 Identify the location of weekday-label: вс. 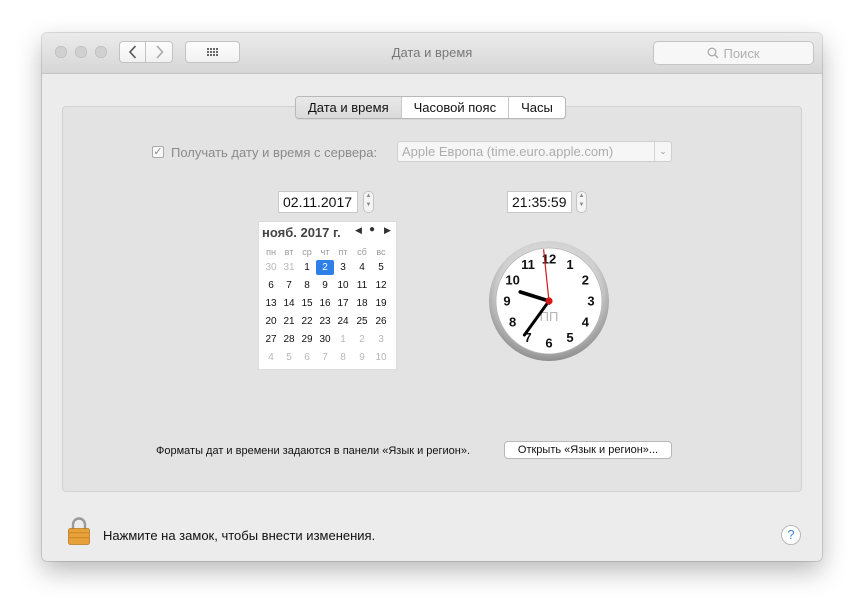
(381, 252).